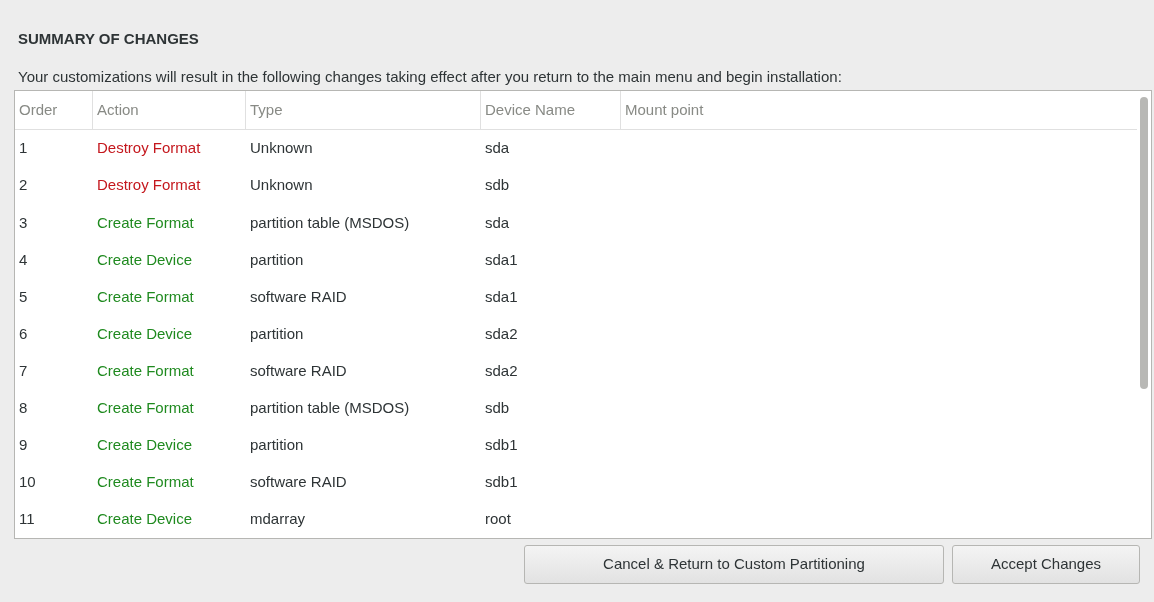  Describe the element at coordinates (23, 370) in the screenshot. I see `table-cell-text: 7` at that location.